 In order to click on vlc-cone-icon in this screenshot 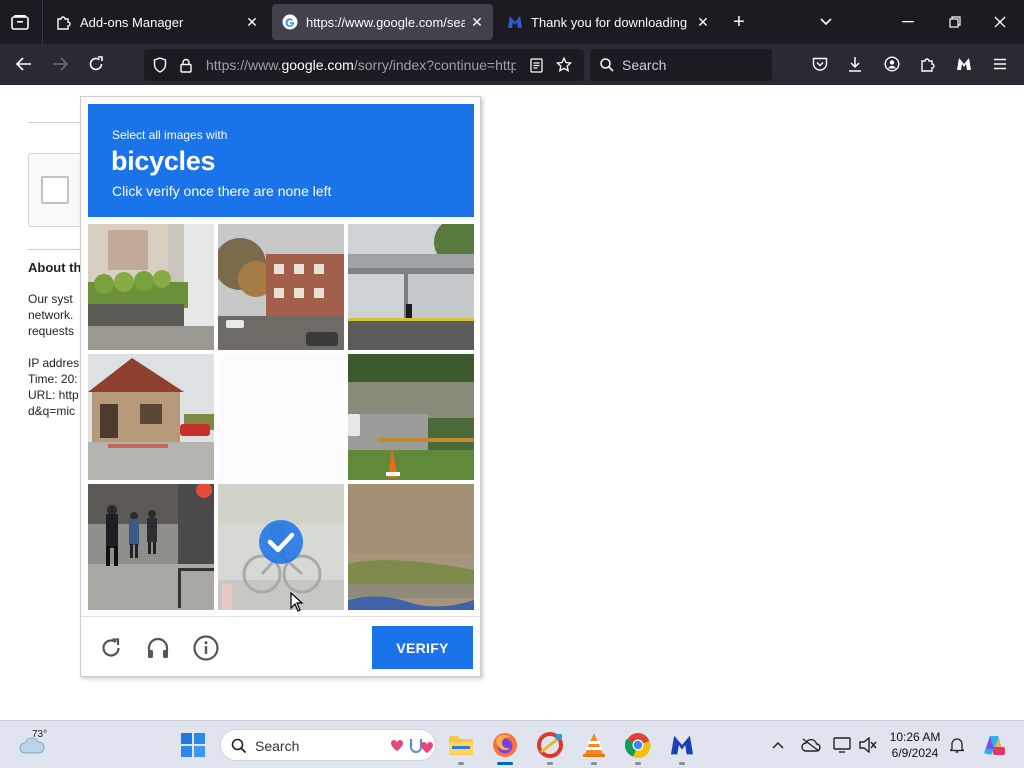, I will do `click(594, 745)`.